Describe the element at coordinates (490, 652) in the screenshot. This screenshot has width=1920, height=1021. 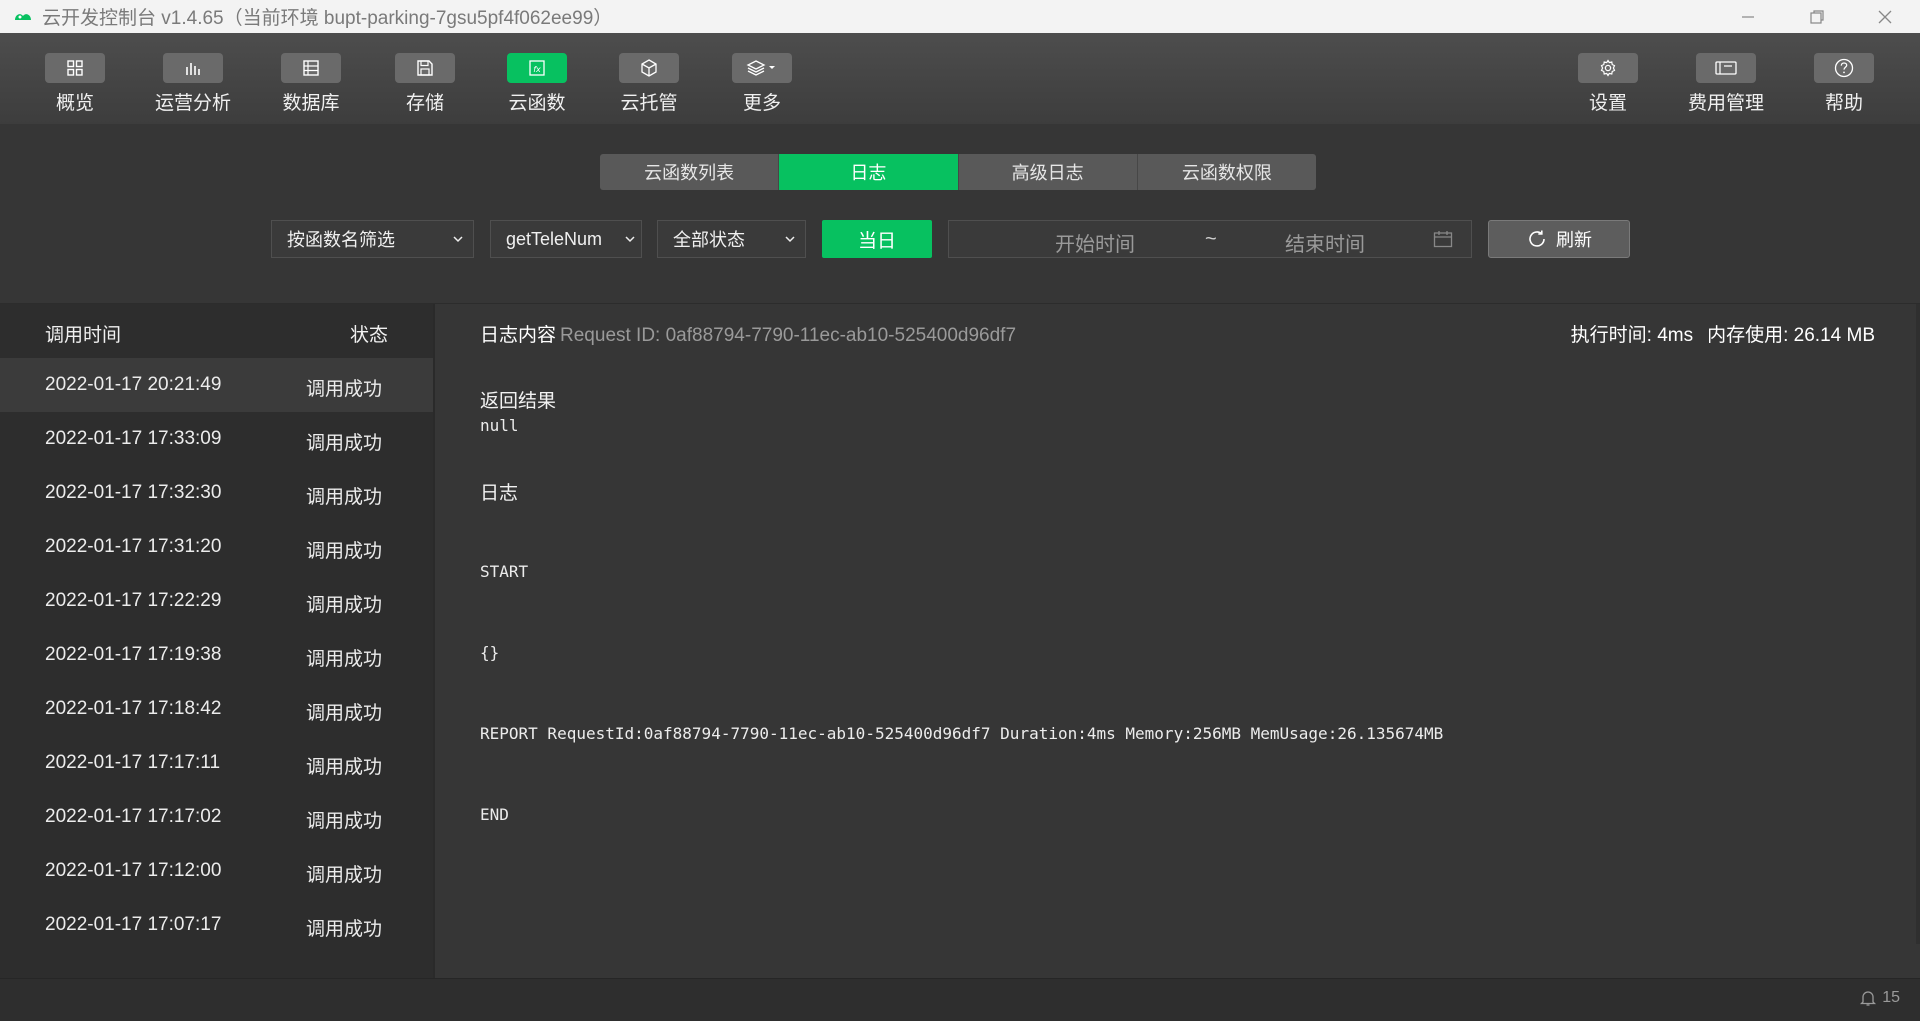
I see `log-line: {}` at that location.